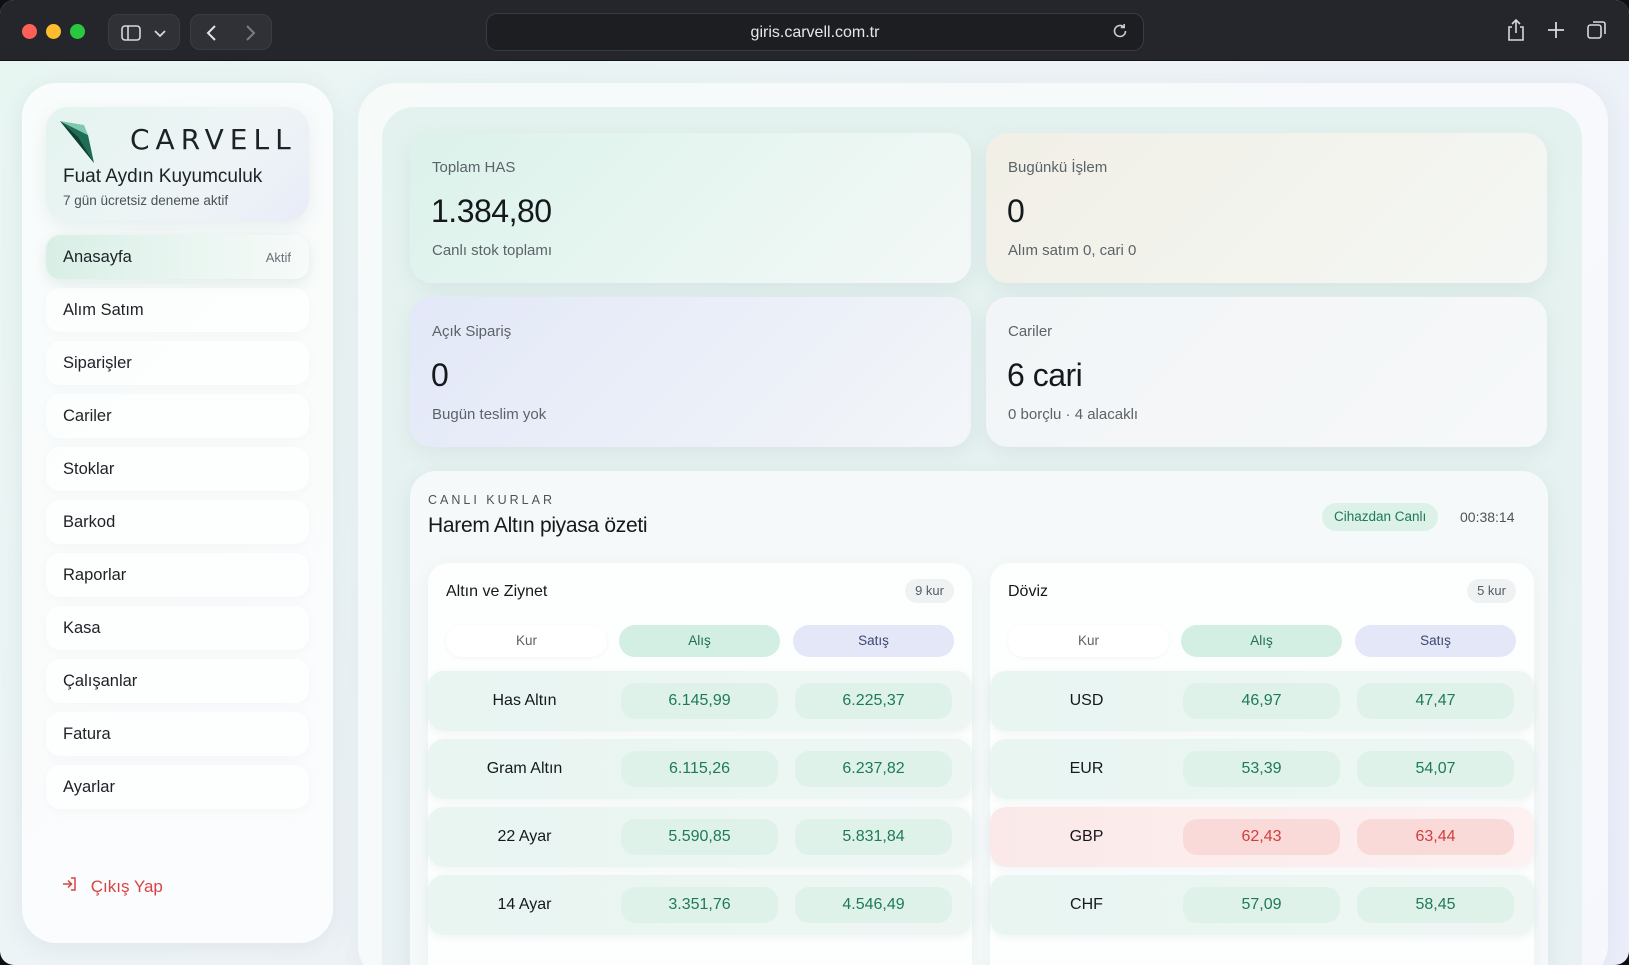  What do you see at coordinates (131, 35) in the screenshot?
I see `sidebar-toggle-icon` at bounding box center [131, 35].